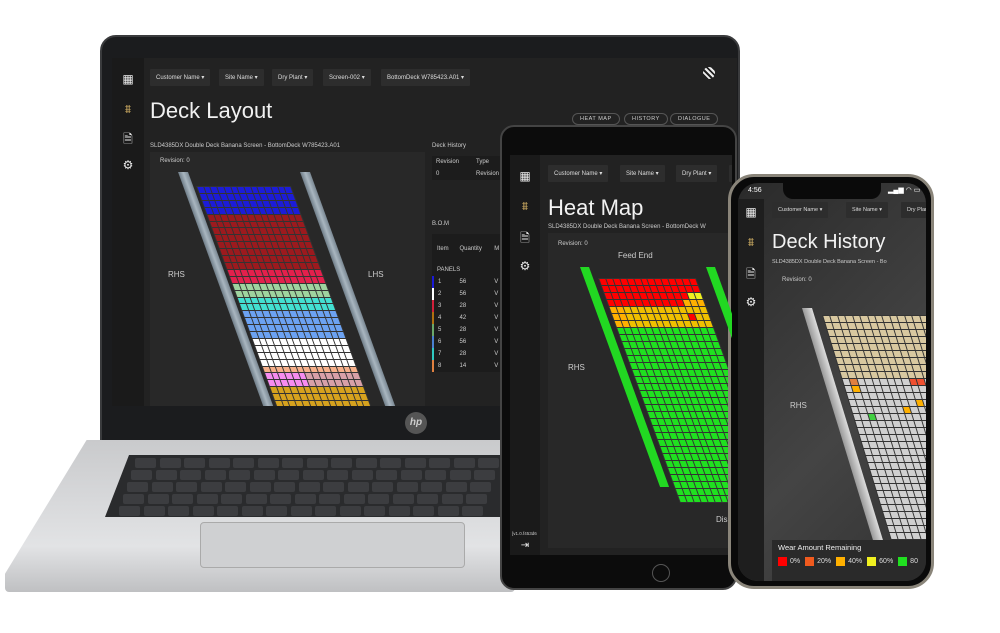 The height and width of the screenshot is (633, 1000). Describe the element at coordinates (730, 173) in the screenshot. I see `screen-dropdown: Screen-002` at that location.